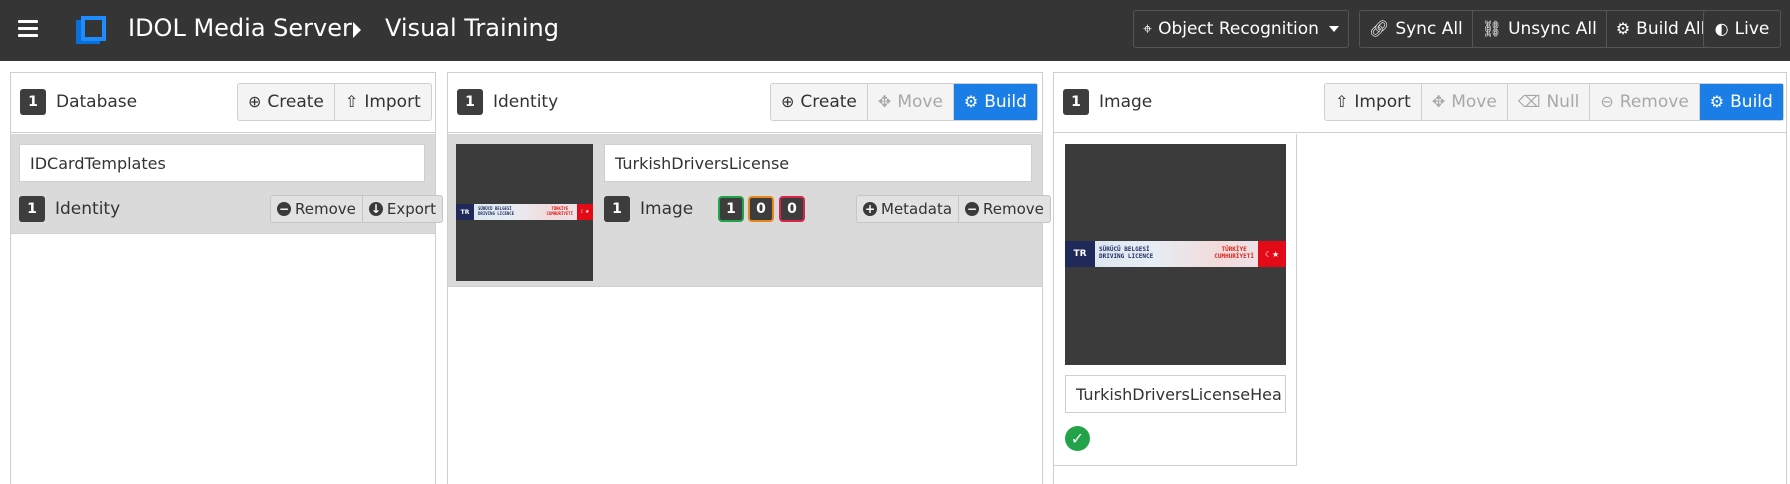 This screenshot has height=484, width=1790. I want to click on database-name-field: IDCardTemplates, so click(222, 163).